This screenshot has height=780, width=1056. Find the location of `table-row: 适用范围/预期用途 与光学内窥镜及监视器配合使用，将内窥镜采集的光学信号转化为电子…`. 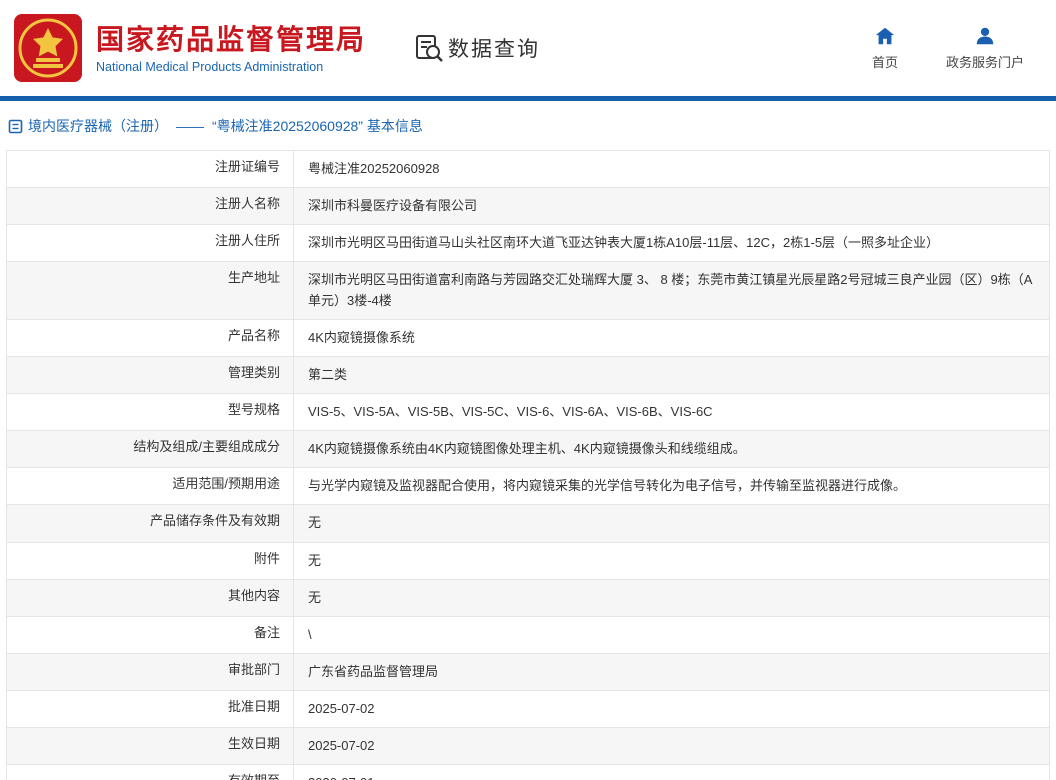

table-row: 适用范围/预期用途 与光学内窥镜及监视器配合使用，将内窥镜采集的光学信号转化为电子… is located at coordinates (528, 487).